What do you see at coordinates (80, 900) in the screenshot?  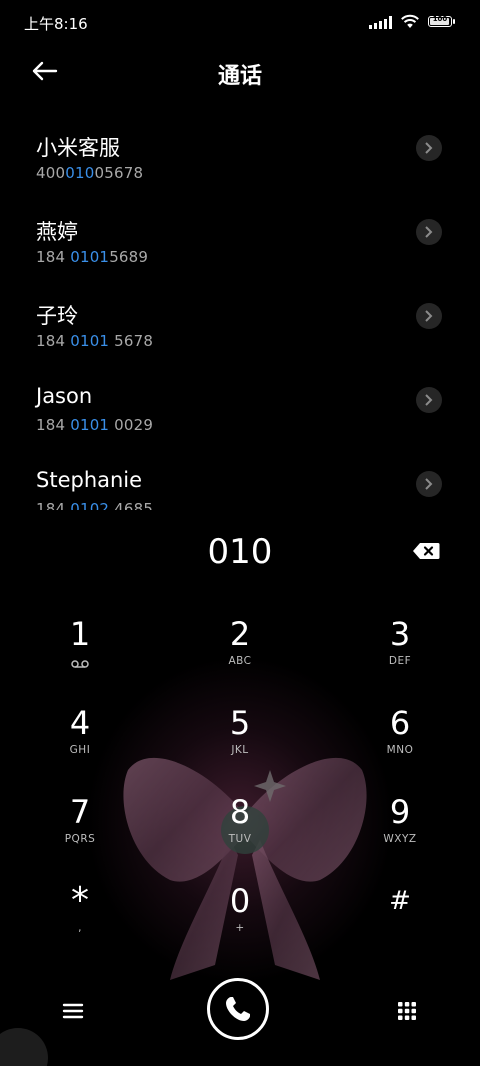 I see `key-digit: *` at bounding box center [80, 900].